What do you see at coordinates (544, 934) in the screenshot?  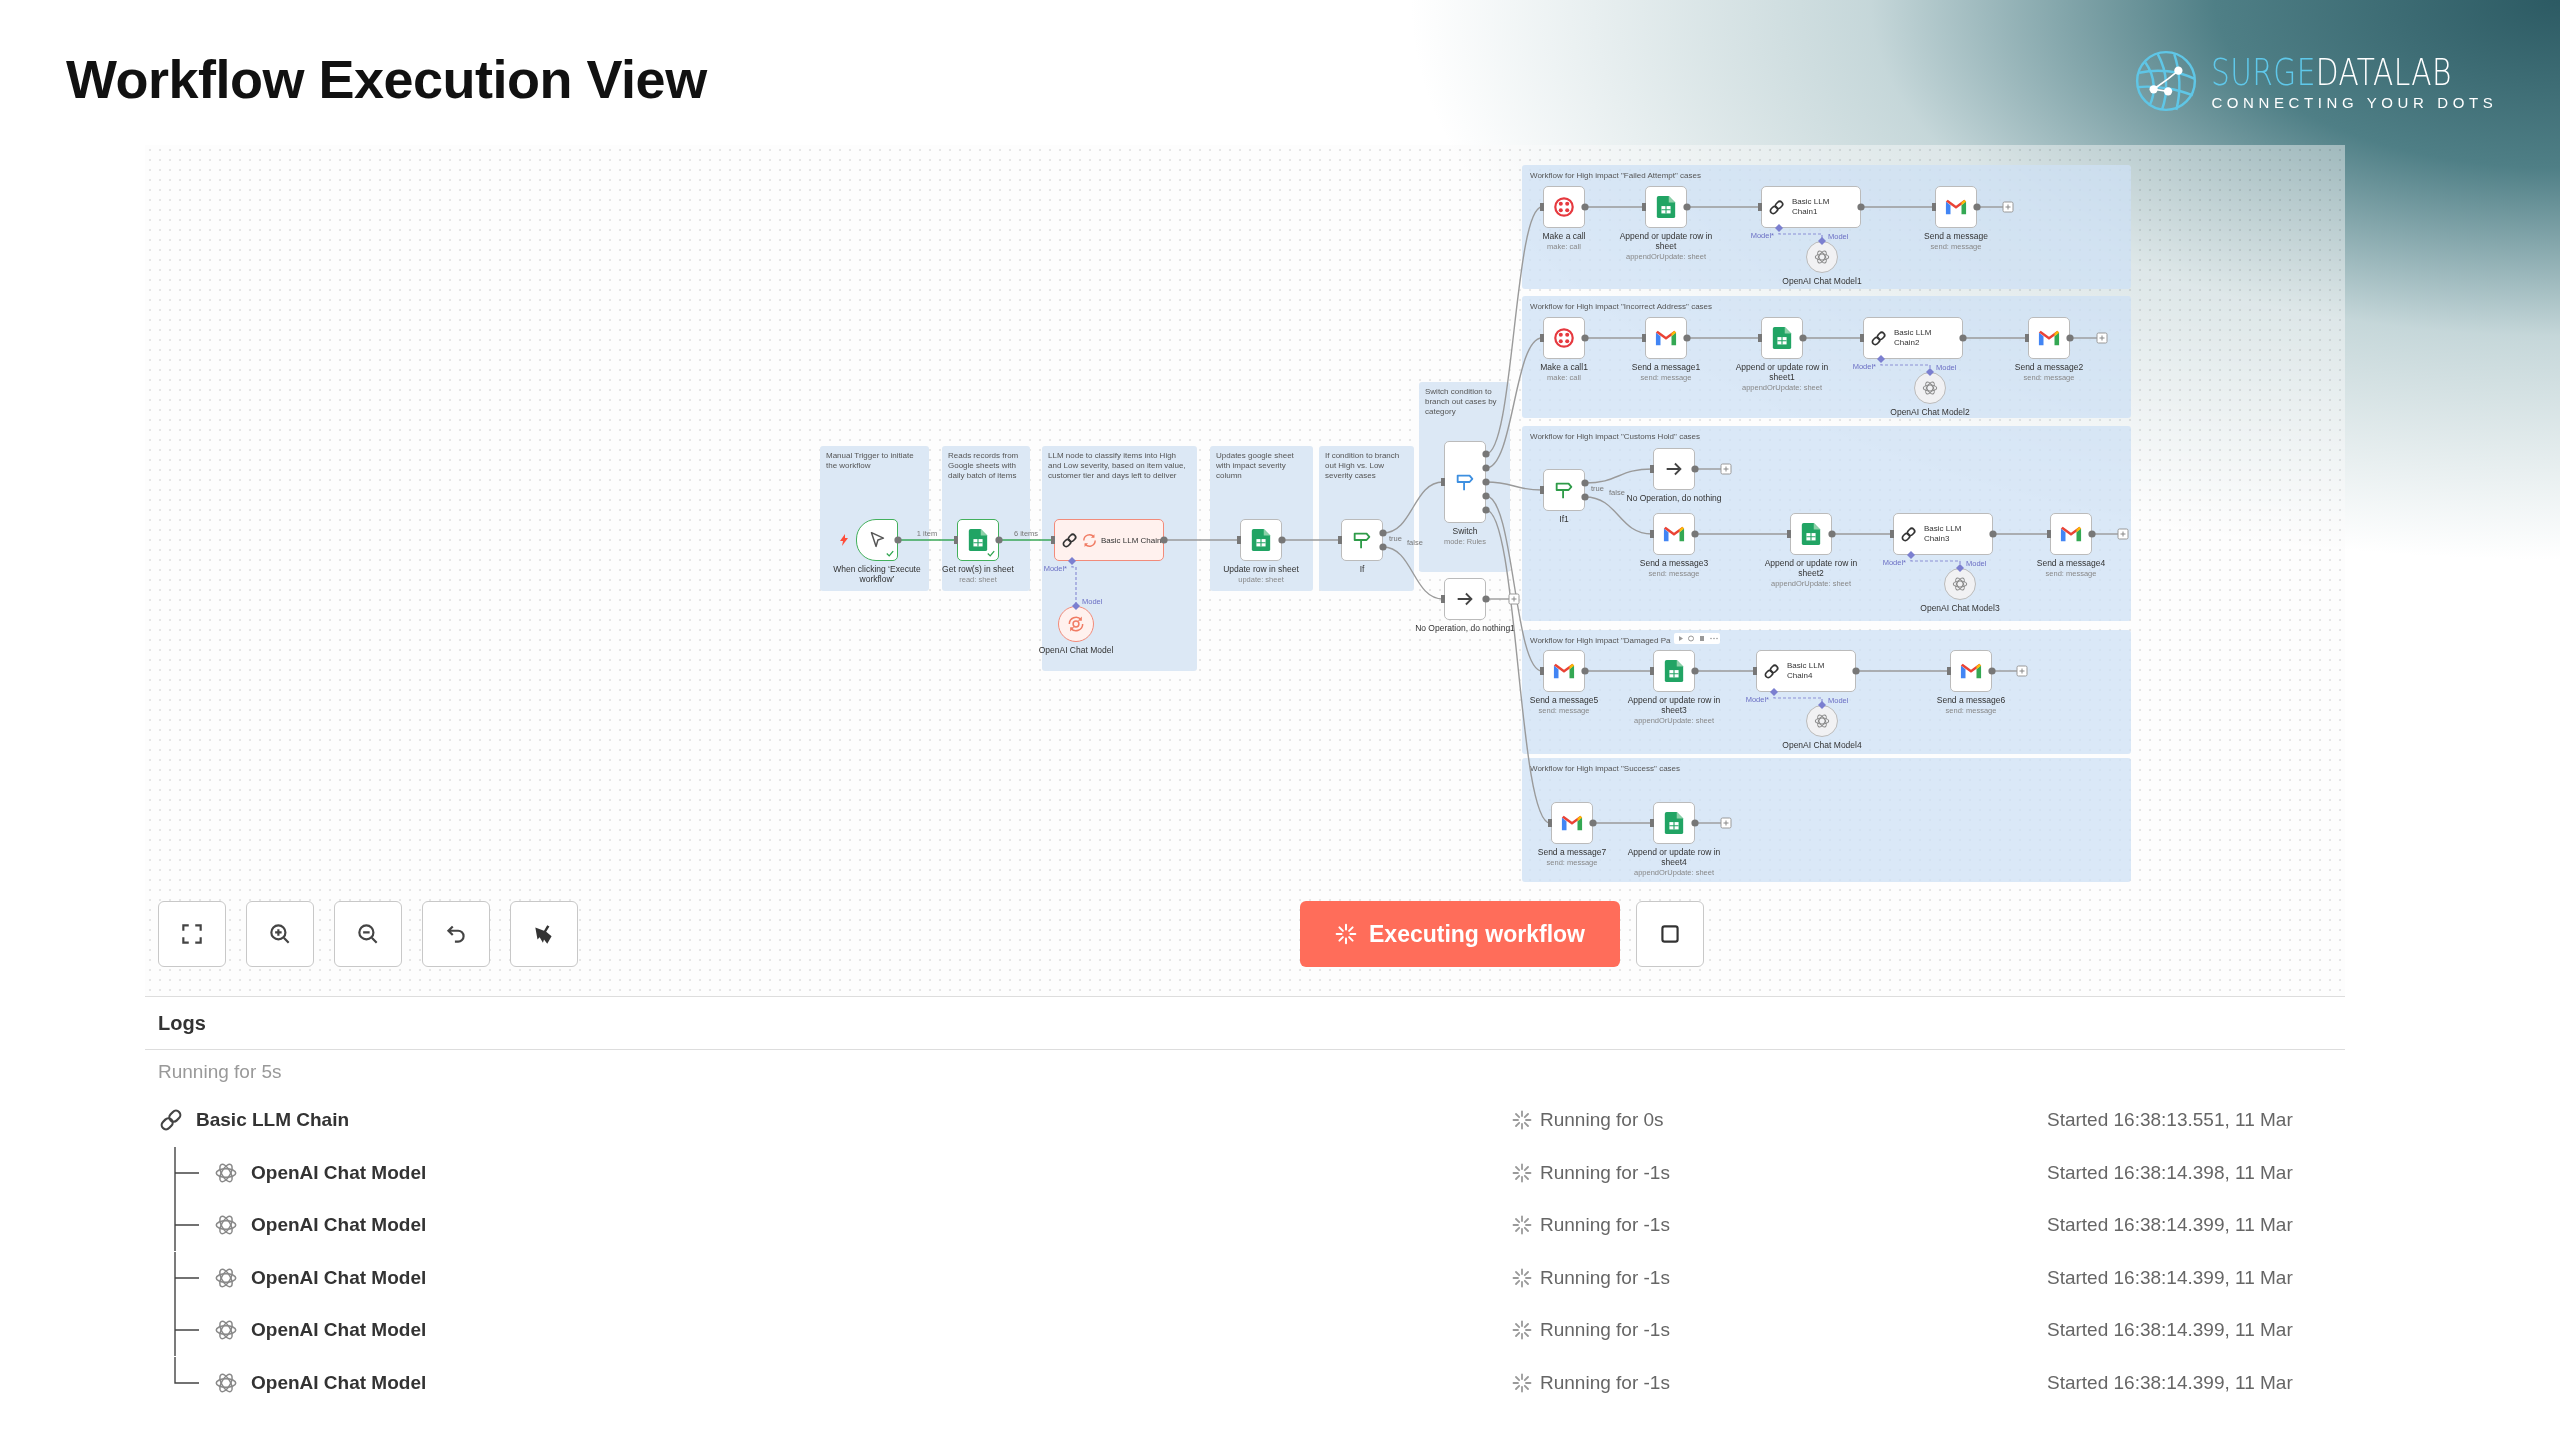 I see `tidy-up-button` at bounding box center [544, 934].